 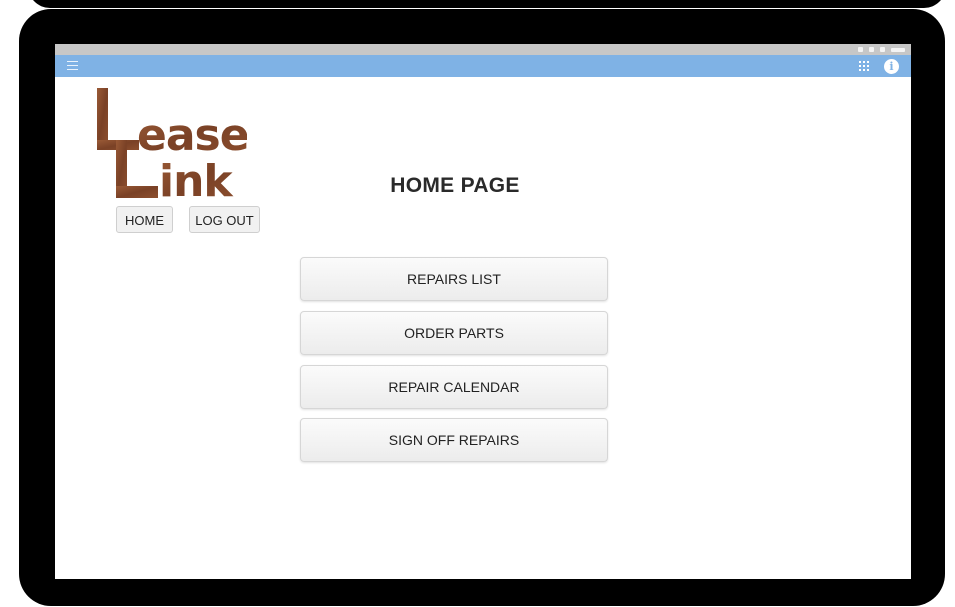 I want to click on logout-button: LOG OUT, so click(x=224, y=219).